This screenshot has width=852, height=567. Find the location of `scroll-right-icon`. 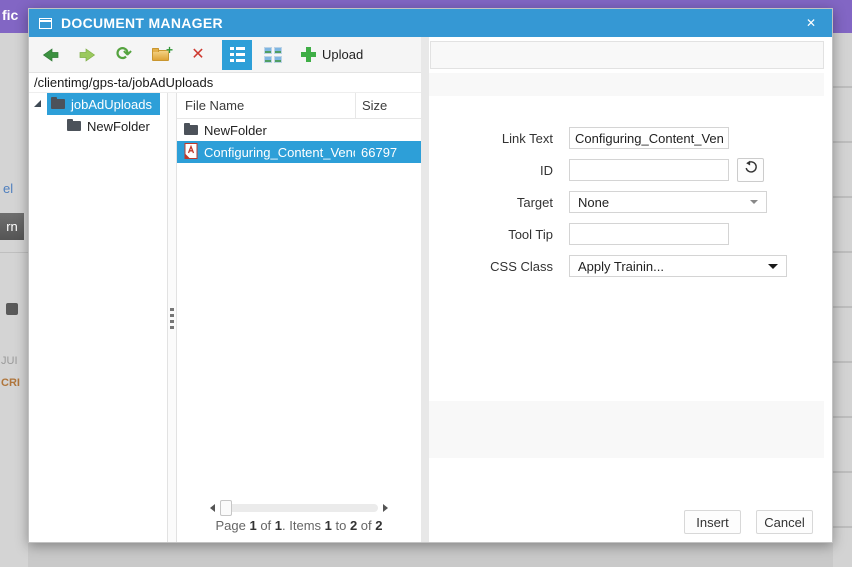

scroll-right-icon is located at coordinates (385, 508).